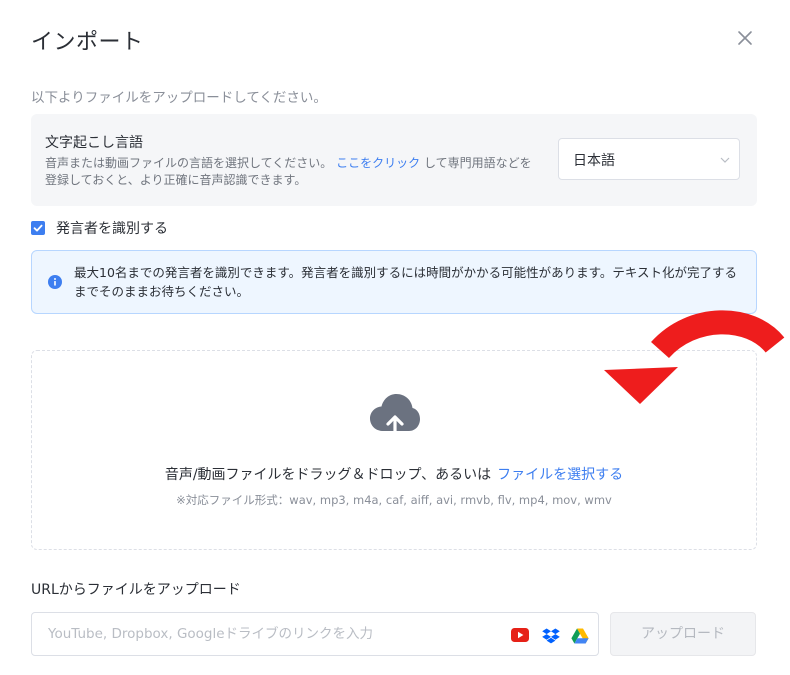 This screenshot has height=675, width=790. I want to click on url-input, so click(268, 634).